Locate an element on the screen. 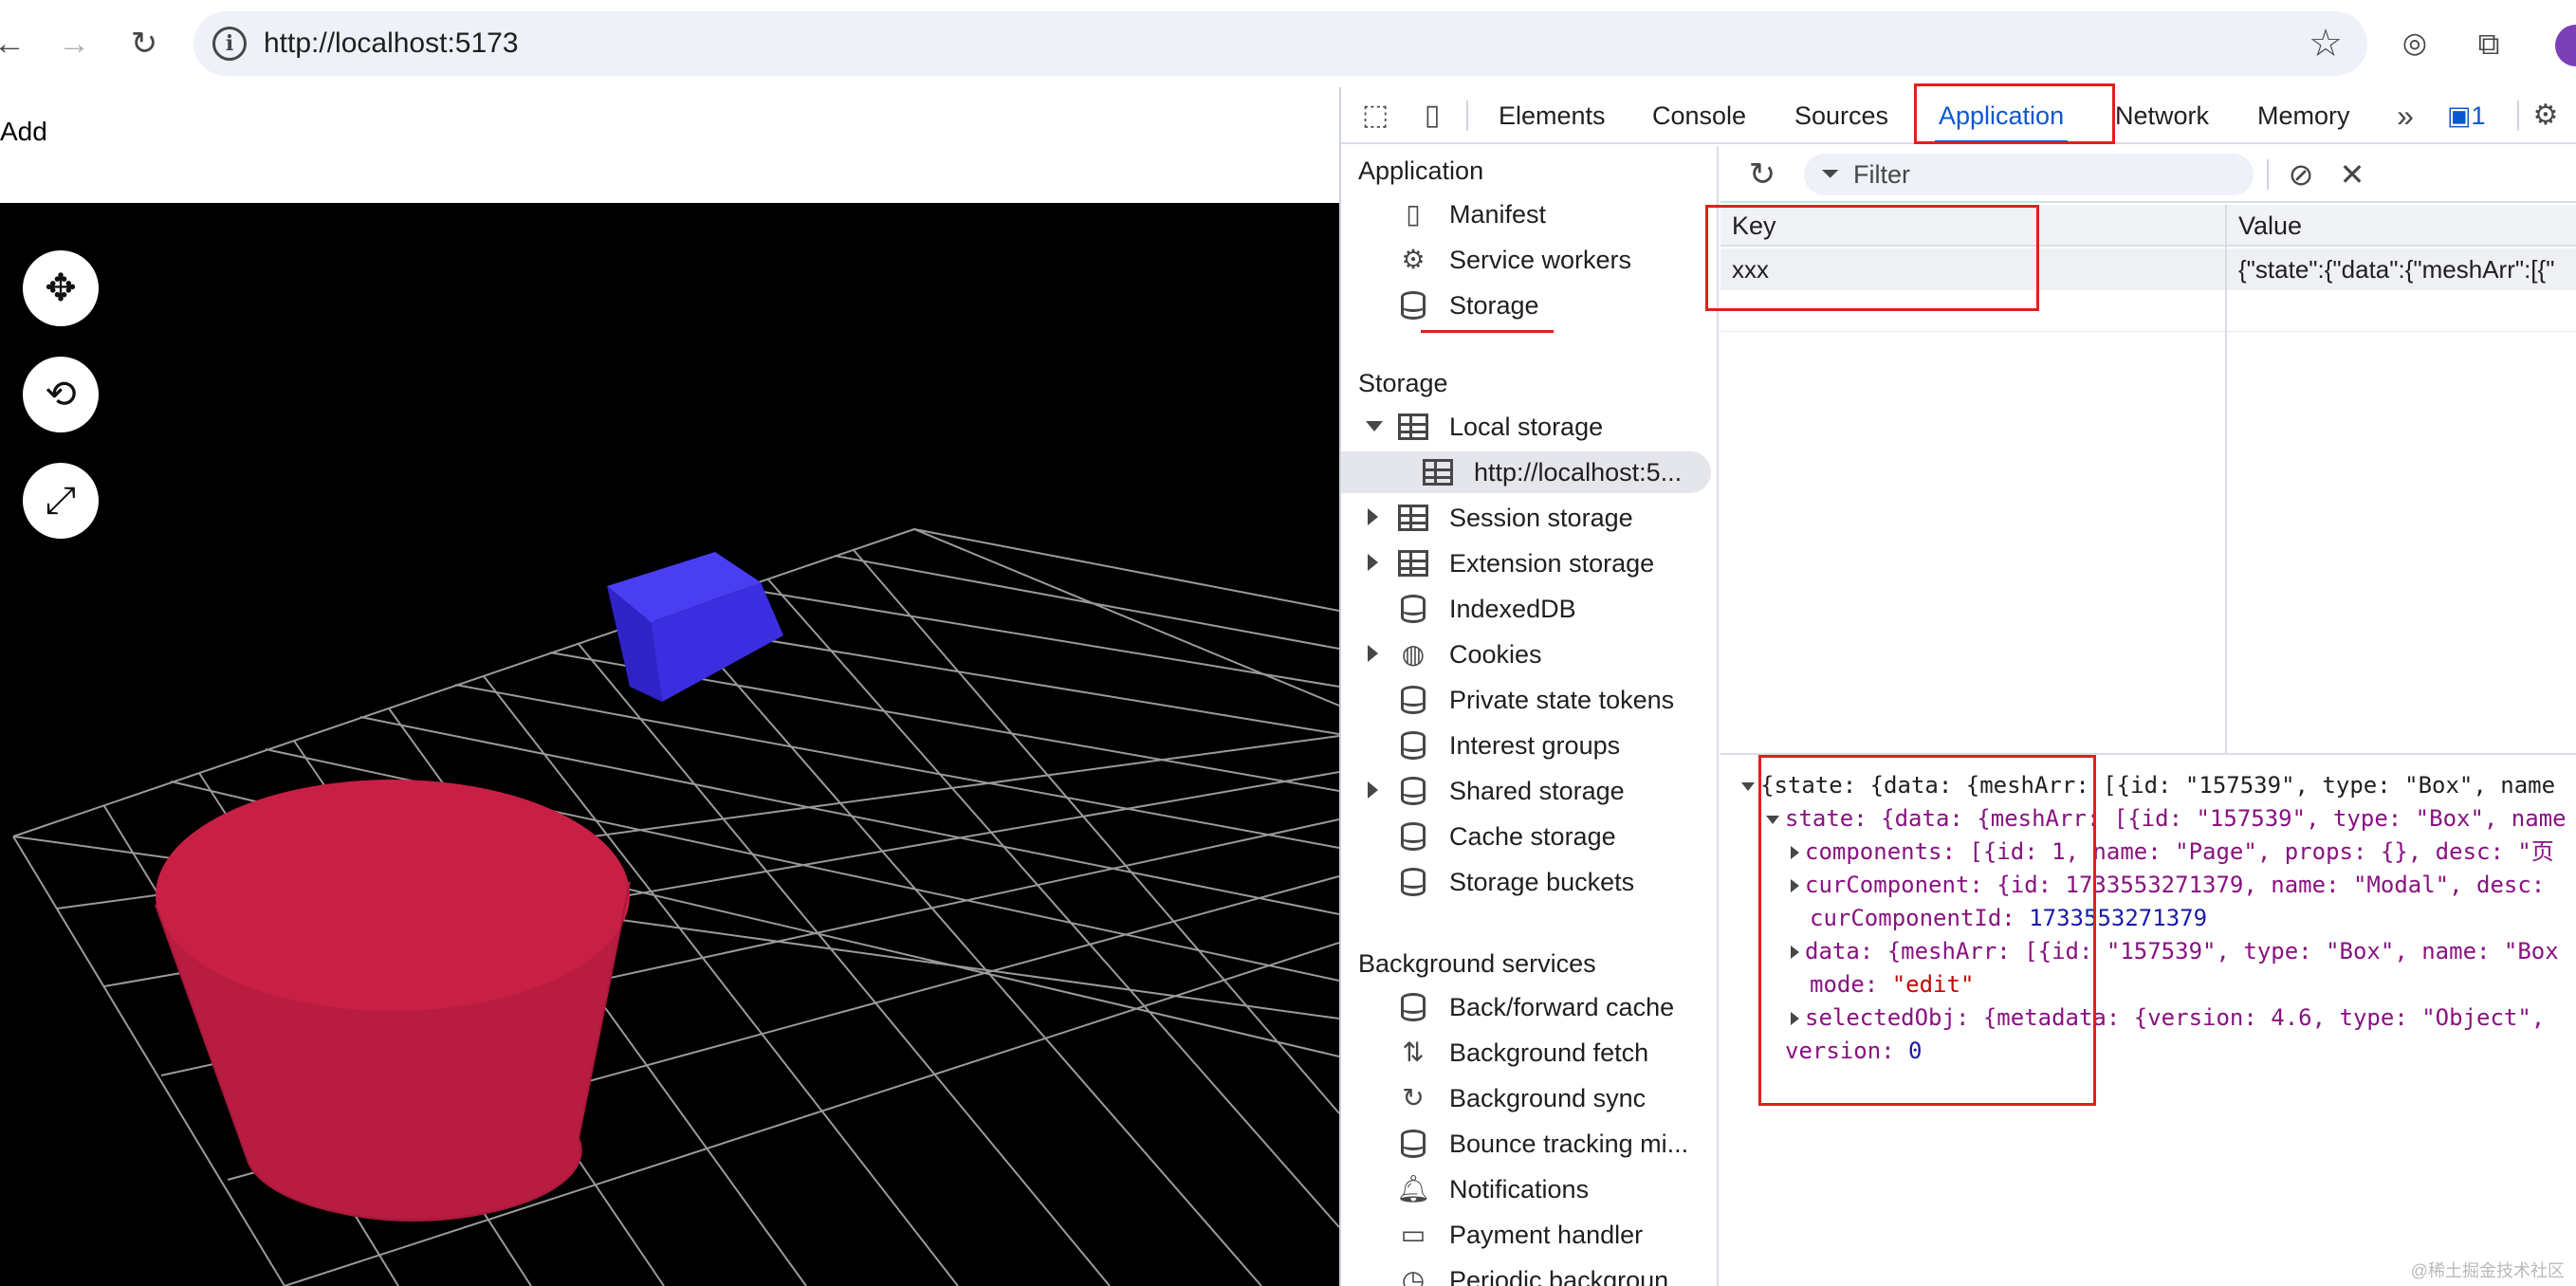  sidebar-item-session-storage: Session storage is located at coordinates (1529, 518).